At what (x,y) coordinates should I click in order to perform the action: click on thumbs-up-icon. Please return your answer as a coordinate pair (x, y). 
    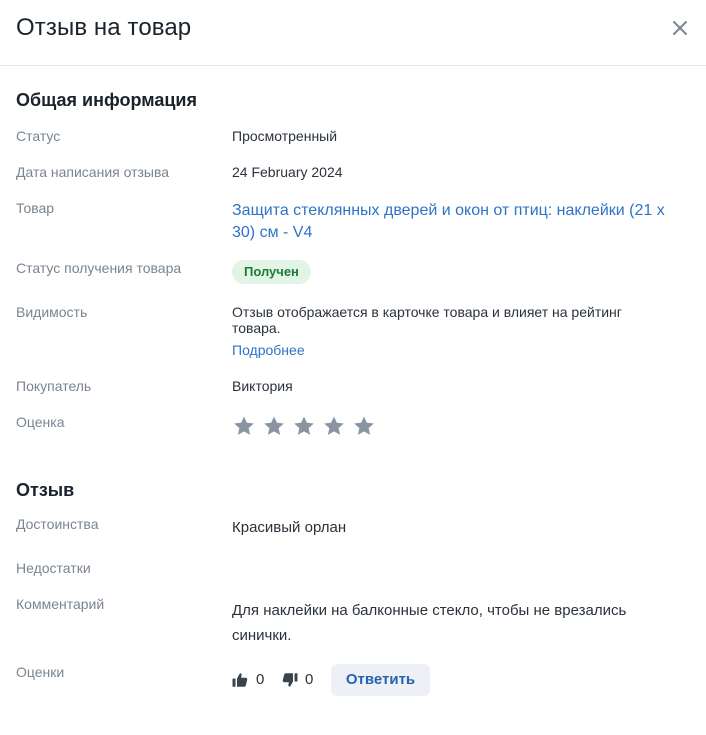
    Looking at the image, I should click on (240, 680).